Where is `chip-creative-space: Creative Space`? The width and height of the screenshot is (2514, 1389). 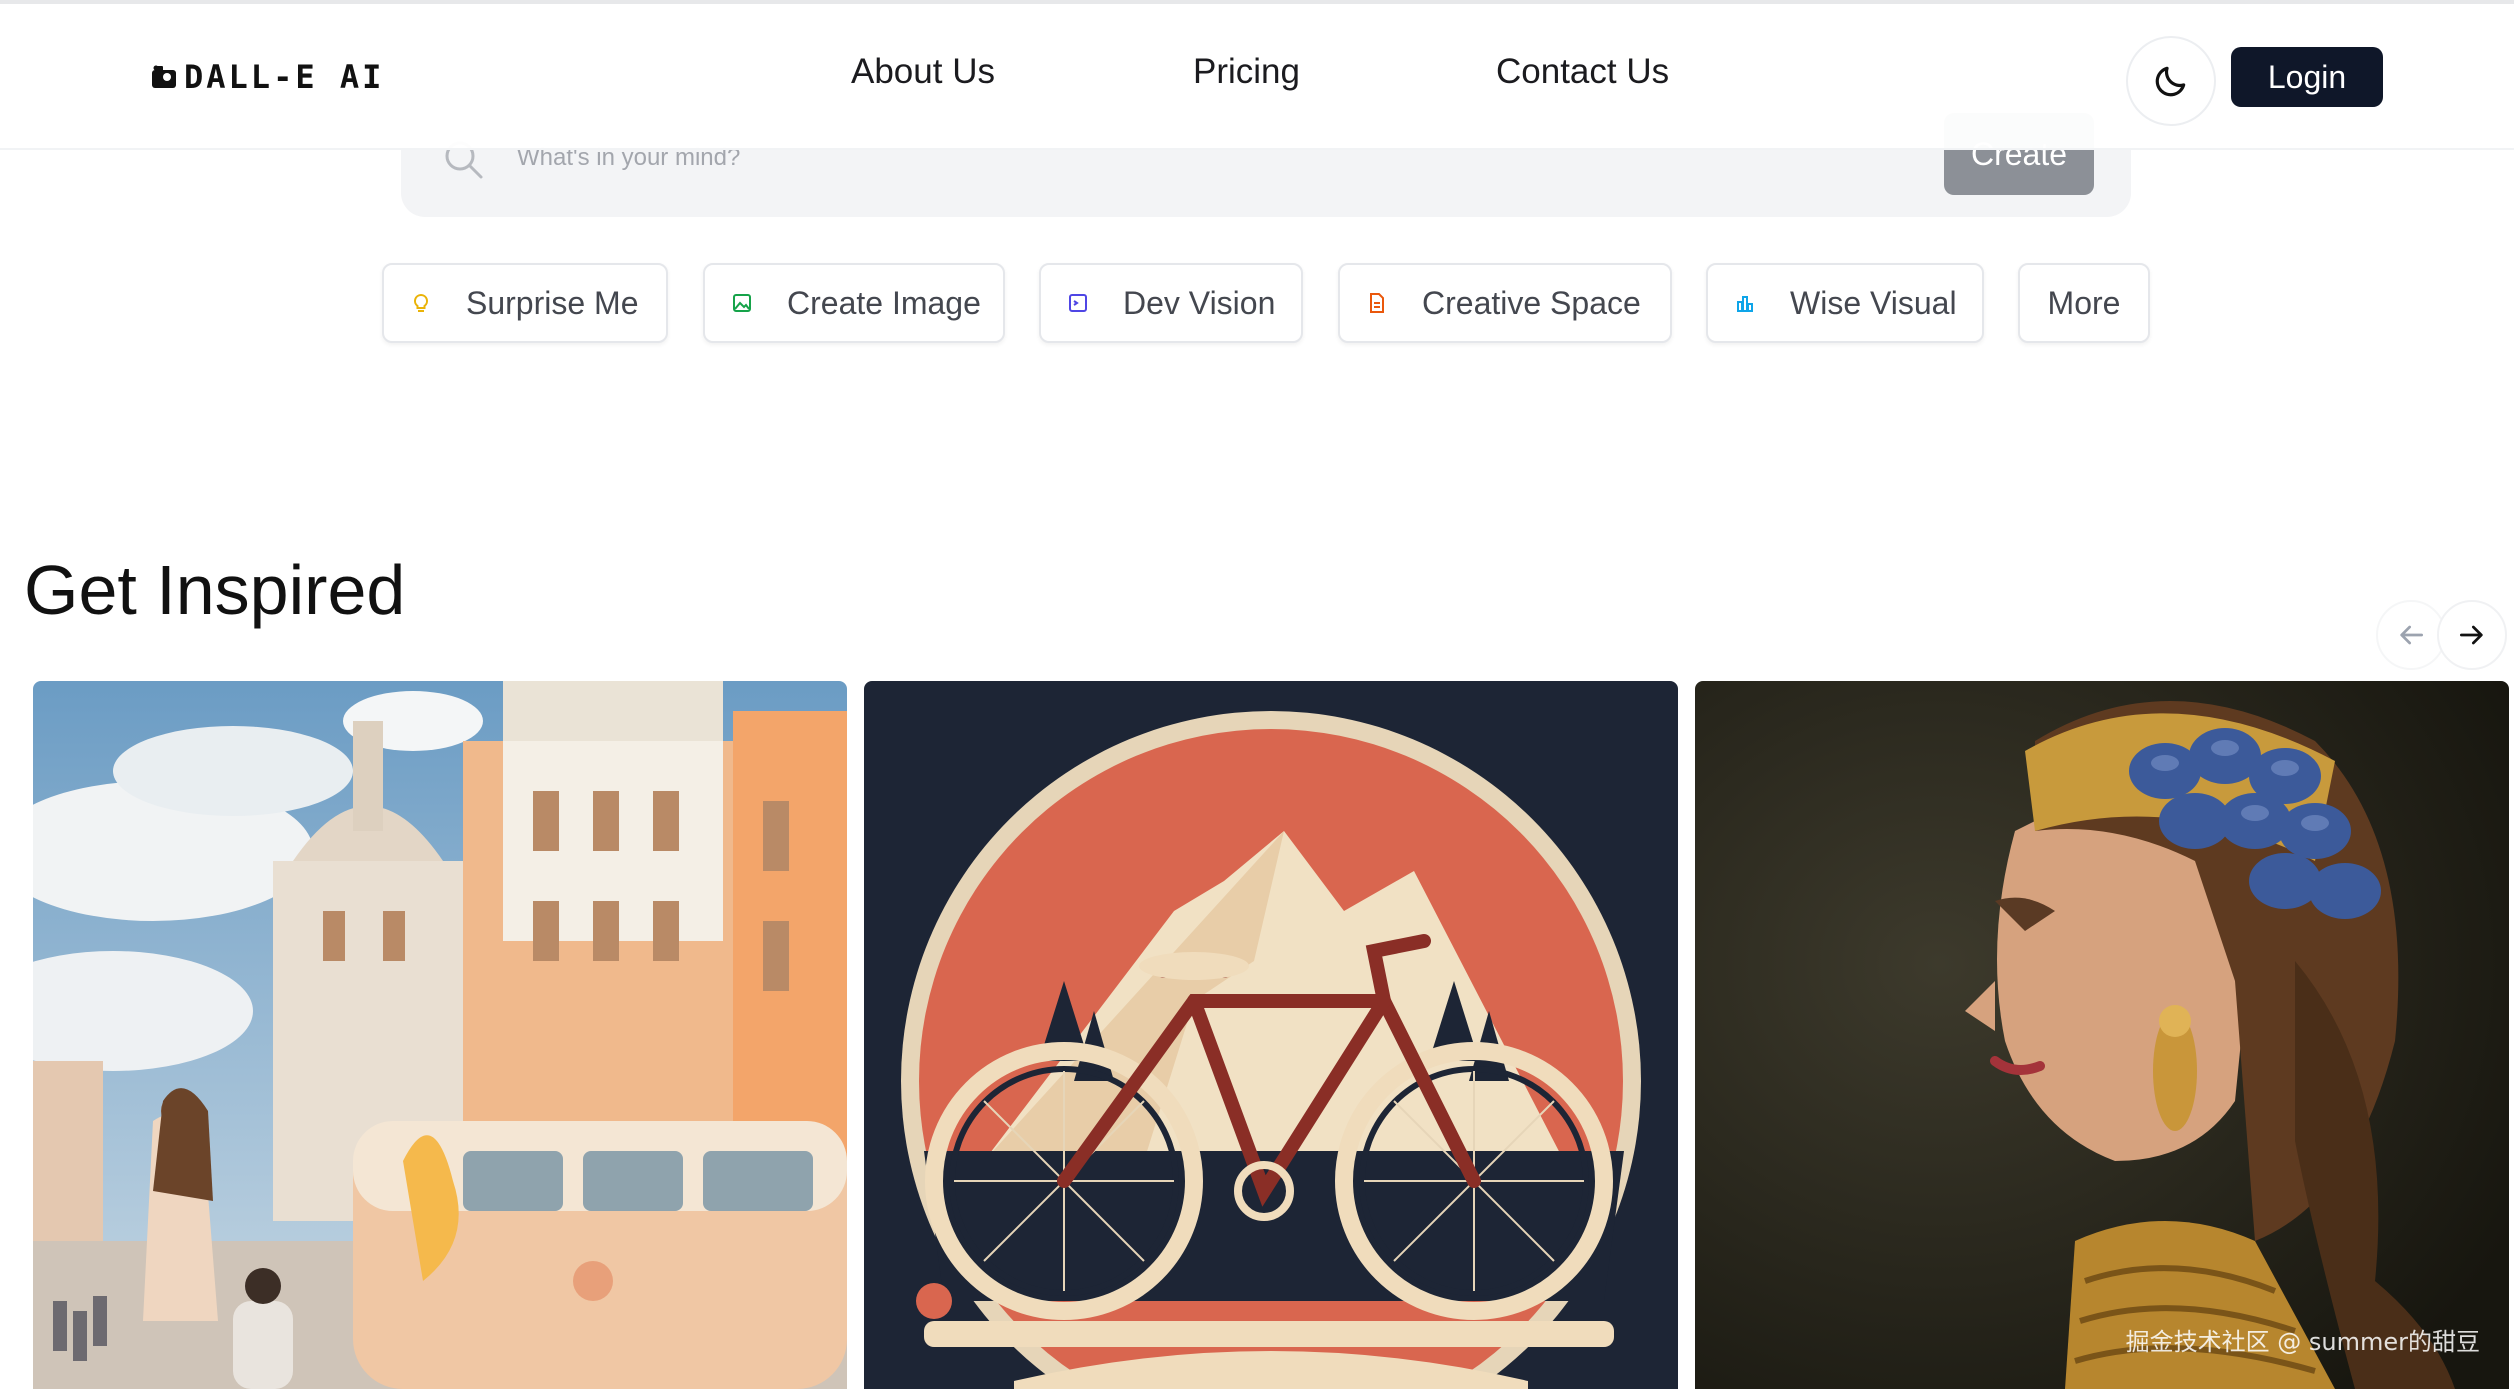
chip-creative-space: Creative Space is located at coordinates (1505, 303).